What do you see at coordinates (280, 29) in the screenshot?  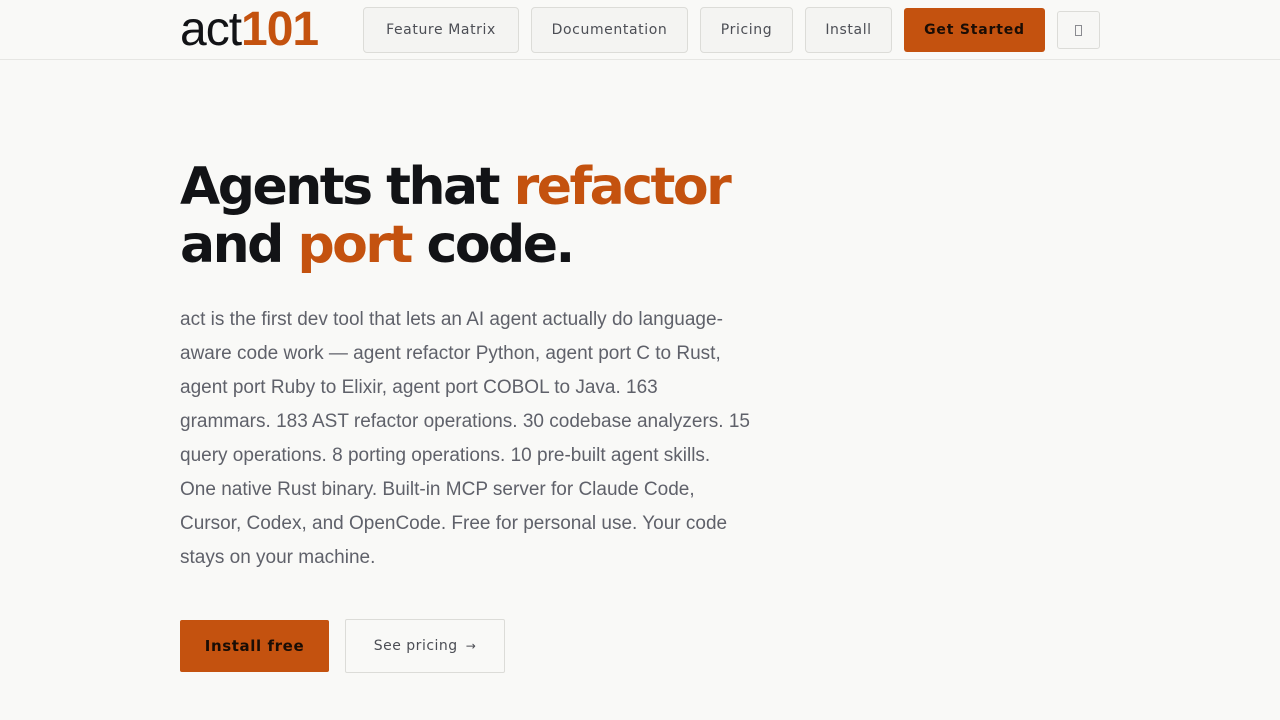 I see `logo-number: 101` at bounding box center [280, 29].